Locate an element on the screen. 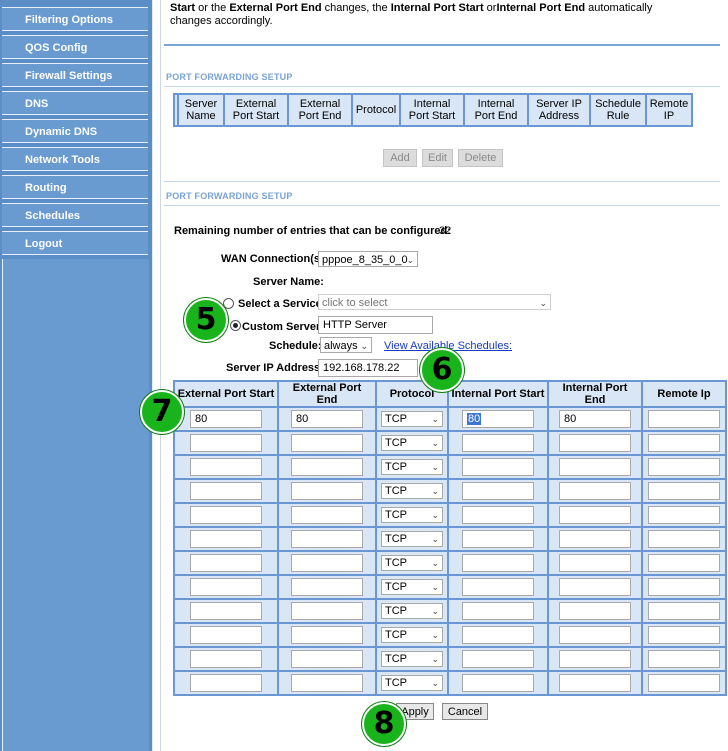 The image size is (728, 751). custom-server-radio is located at coordinates (235, 325).